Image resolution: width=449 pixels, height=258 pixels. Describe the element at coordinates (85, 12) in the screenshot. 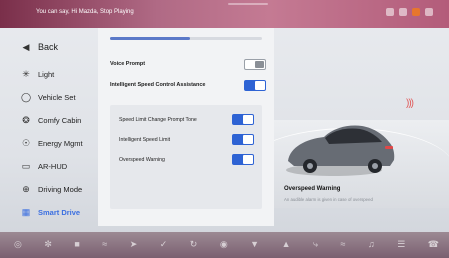

I see `voice-hint: You can say, Hi Mazda, Stop Playing` at that location.